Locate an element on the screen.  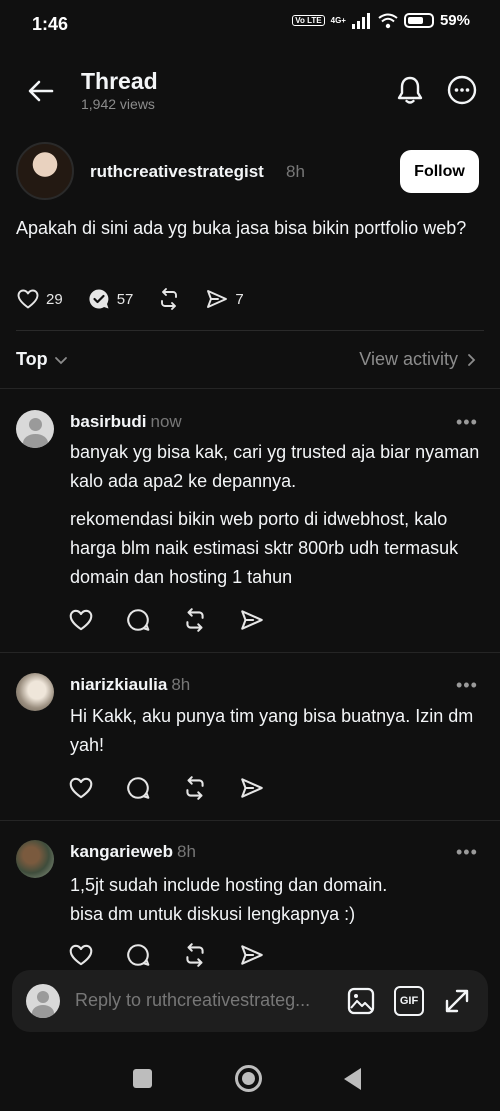
reply-username: niarizkiaulia 8h is located at coordinates (130, 685).